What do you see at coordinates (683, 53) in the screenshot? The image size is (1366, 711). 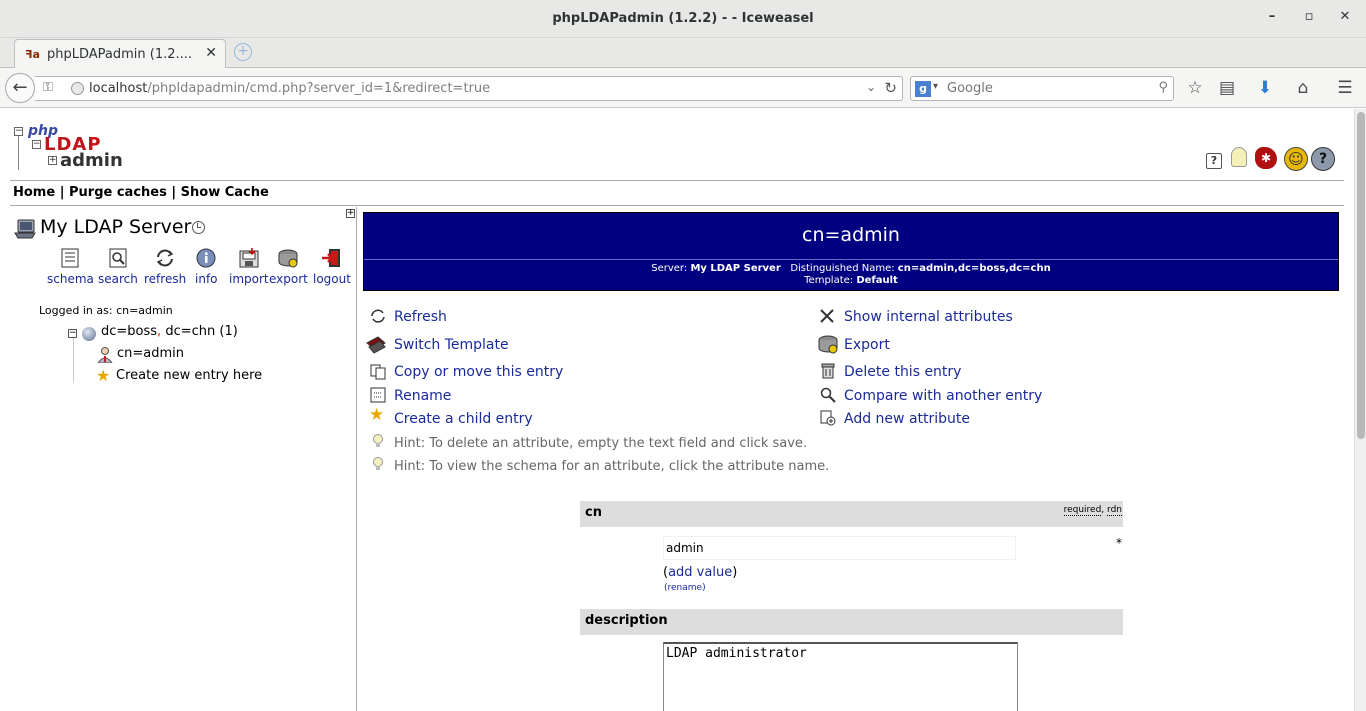 I see `tab-bar: ꟻa phpLDAPadmin (1.2.... ✕ +` at bounding box center [683, 53].